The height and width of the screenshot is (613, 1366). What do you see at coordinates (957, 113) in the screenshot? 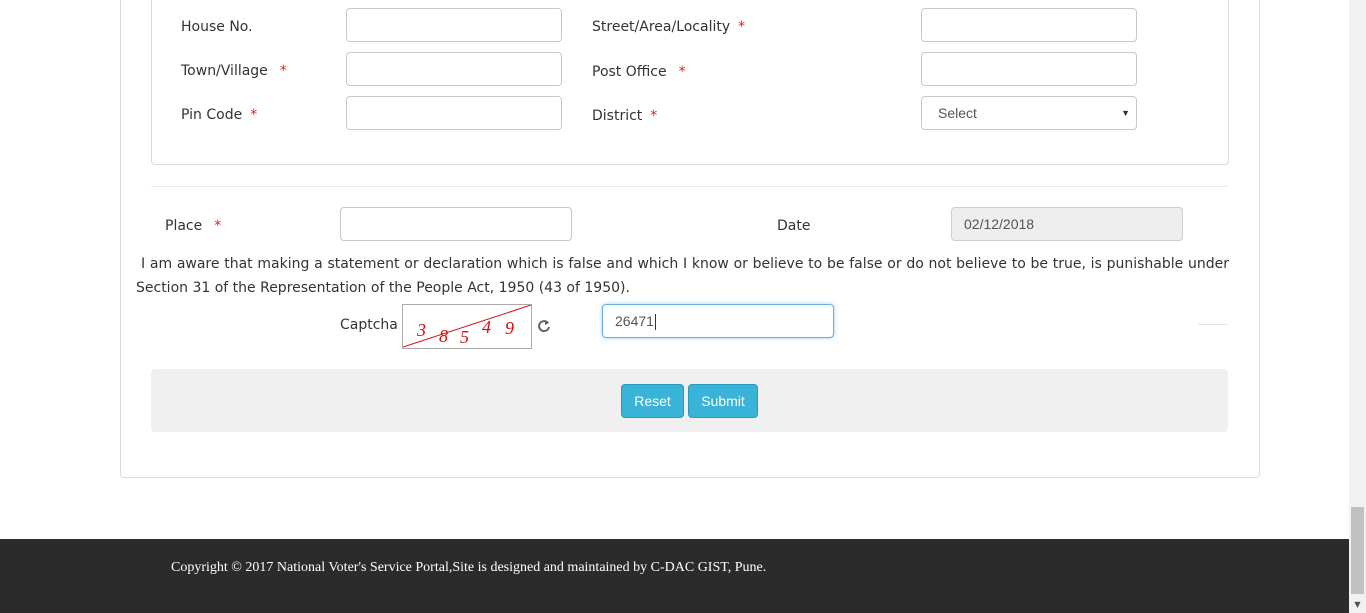
I see `district-selected-value: Select` at bounding box center [957, 113].